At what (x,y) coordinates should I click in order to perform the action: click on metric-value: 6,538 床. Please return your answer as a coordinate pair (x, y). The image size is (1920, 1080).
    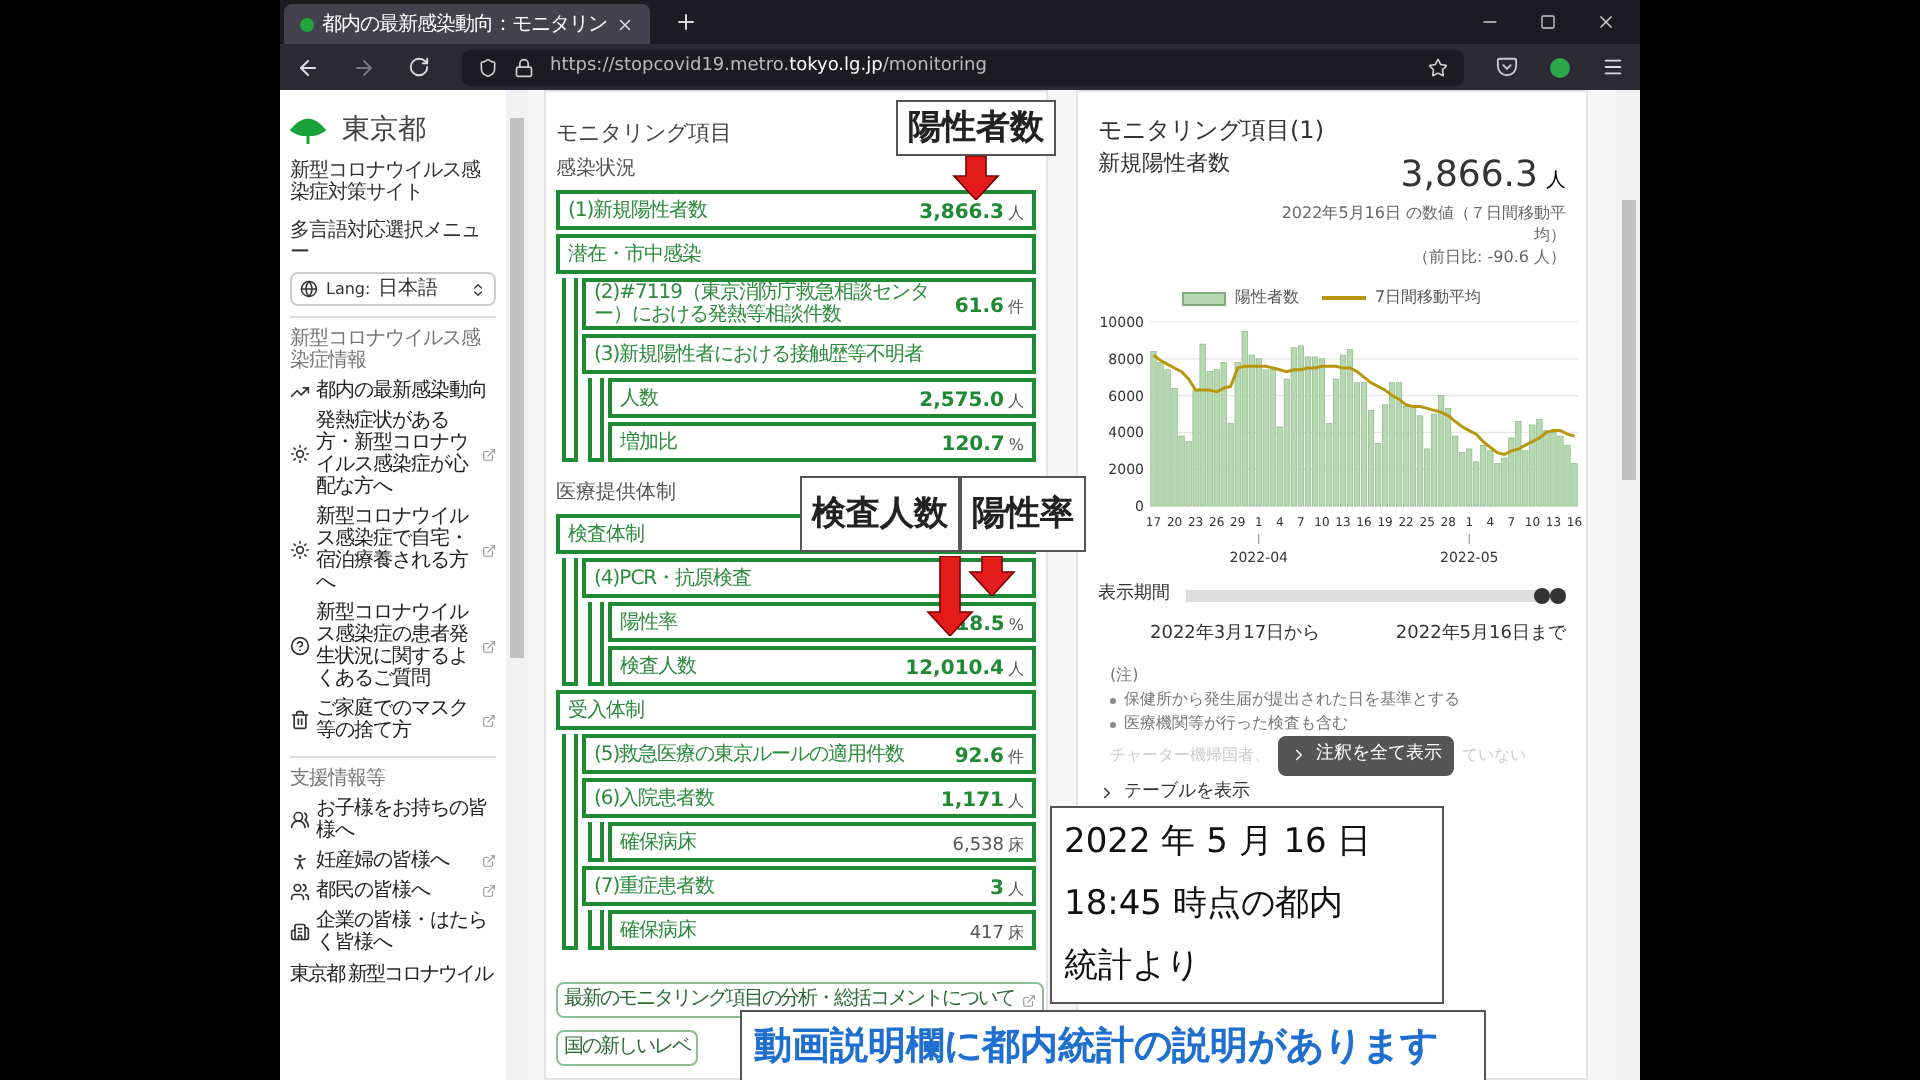
    Looking at the image, I should click on (988, 845).